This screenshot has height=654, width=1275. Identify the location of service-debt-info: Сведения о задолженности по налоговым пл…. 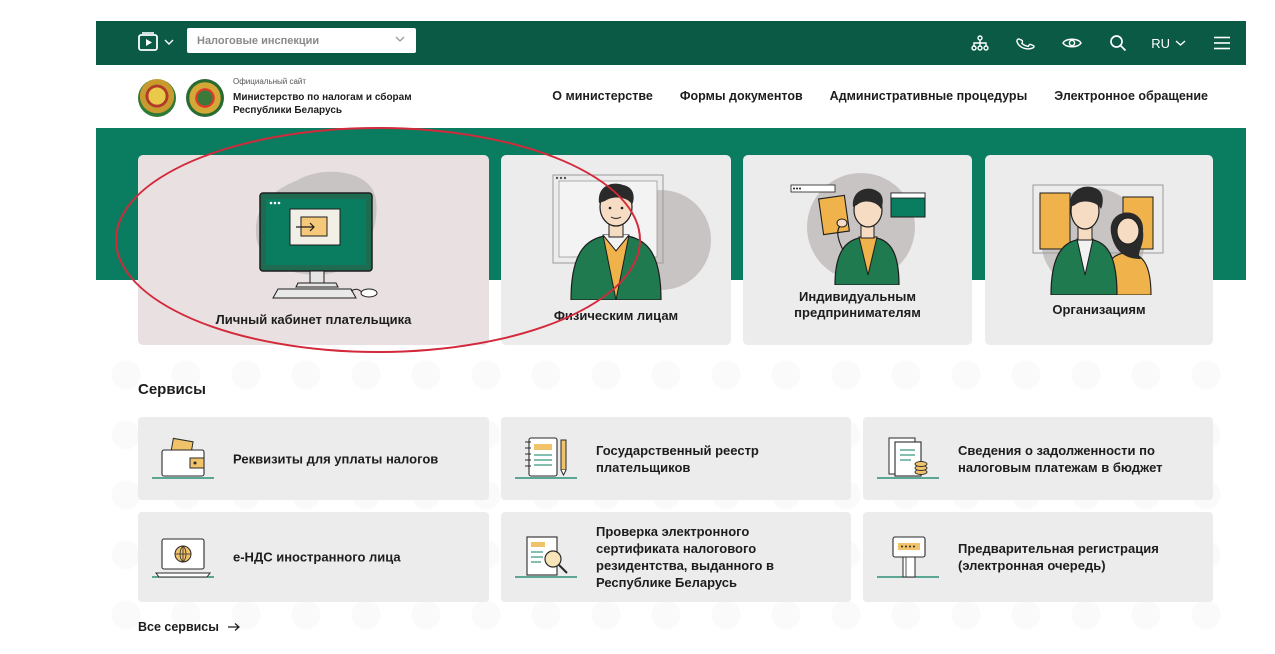
(1038, 458).